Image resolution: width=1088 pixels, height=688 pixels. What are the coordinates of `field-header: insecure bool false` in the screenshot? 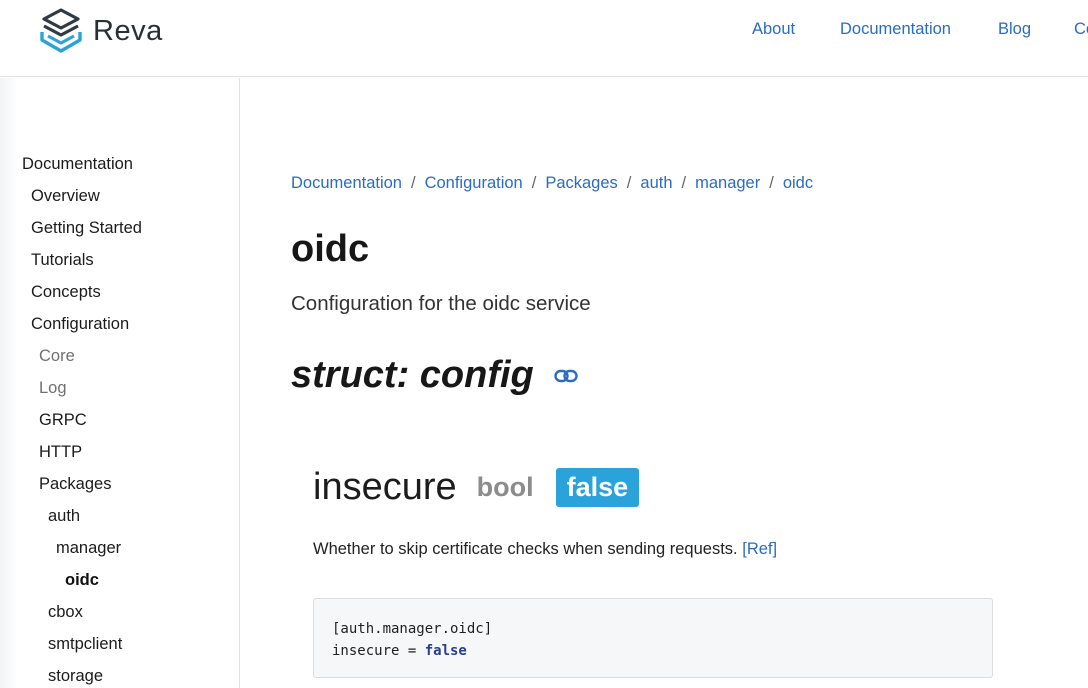 It's located at (476, 487).